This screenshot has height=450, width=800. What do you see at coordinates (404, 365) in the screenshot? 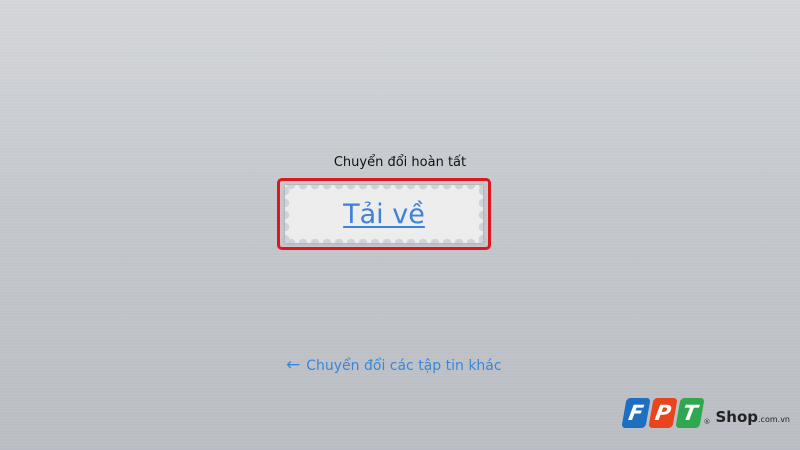
I see `convert-other-files-label: Chuyển đổi các tập tin khác` at bounding box center [404, 365].